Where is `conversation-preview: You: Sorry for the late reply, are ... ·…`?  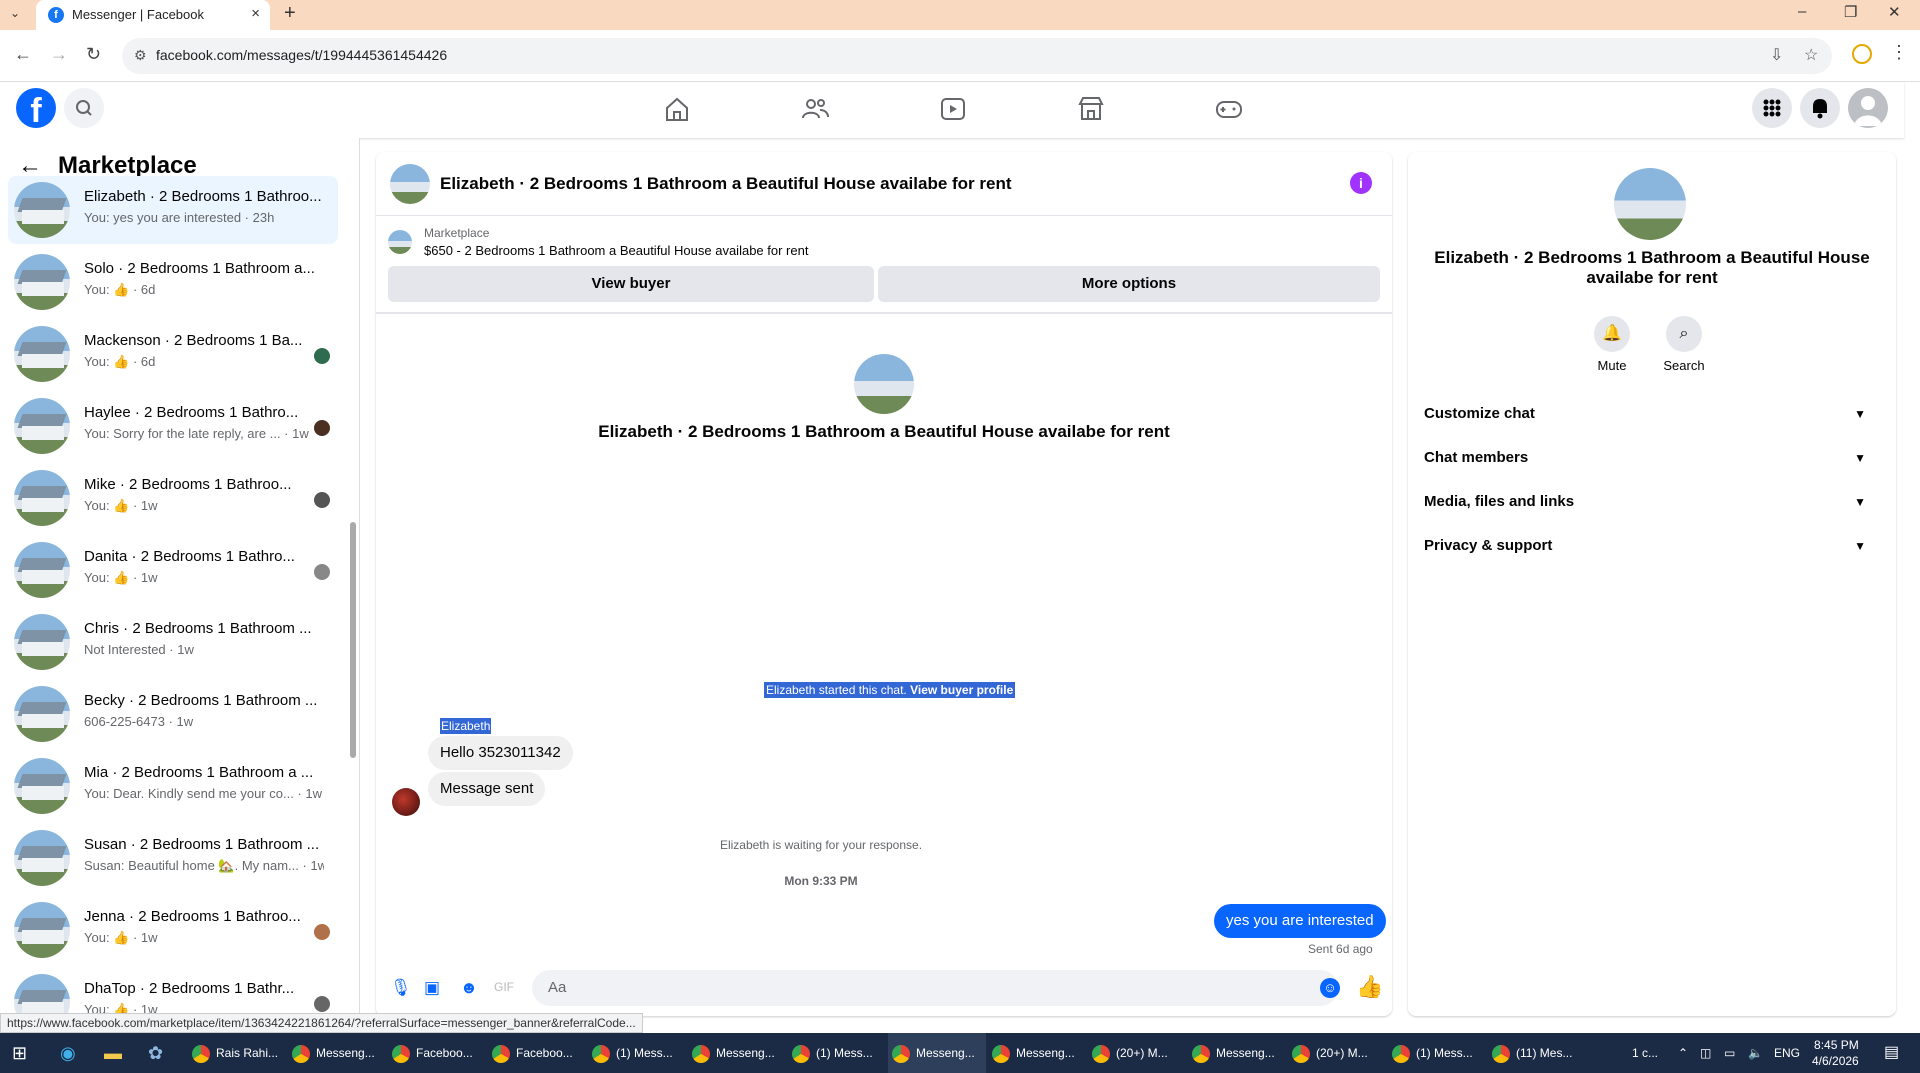
conversation-preview: You: Sorry for the late reply, are ... ·… is located at coordinates (196, 433).